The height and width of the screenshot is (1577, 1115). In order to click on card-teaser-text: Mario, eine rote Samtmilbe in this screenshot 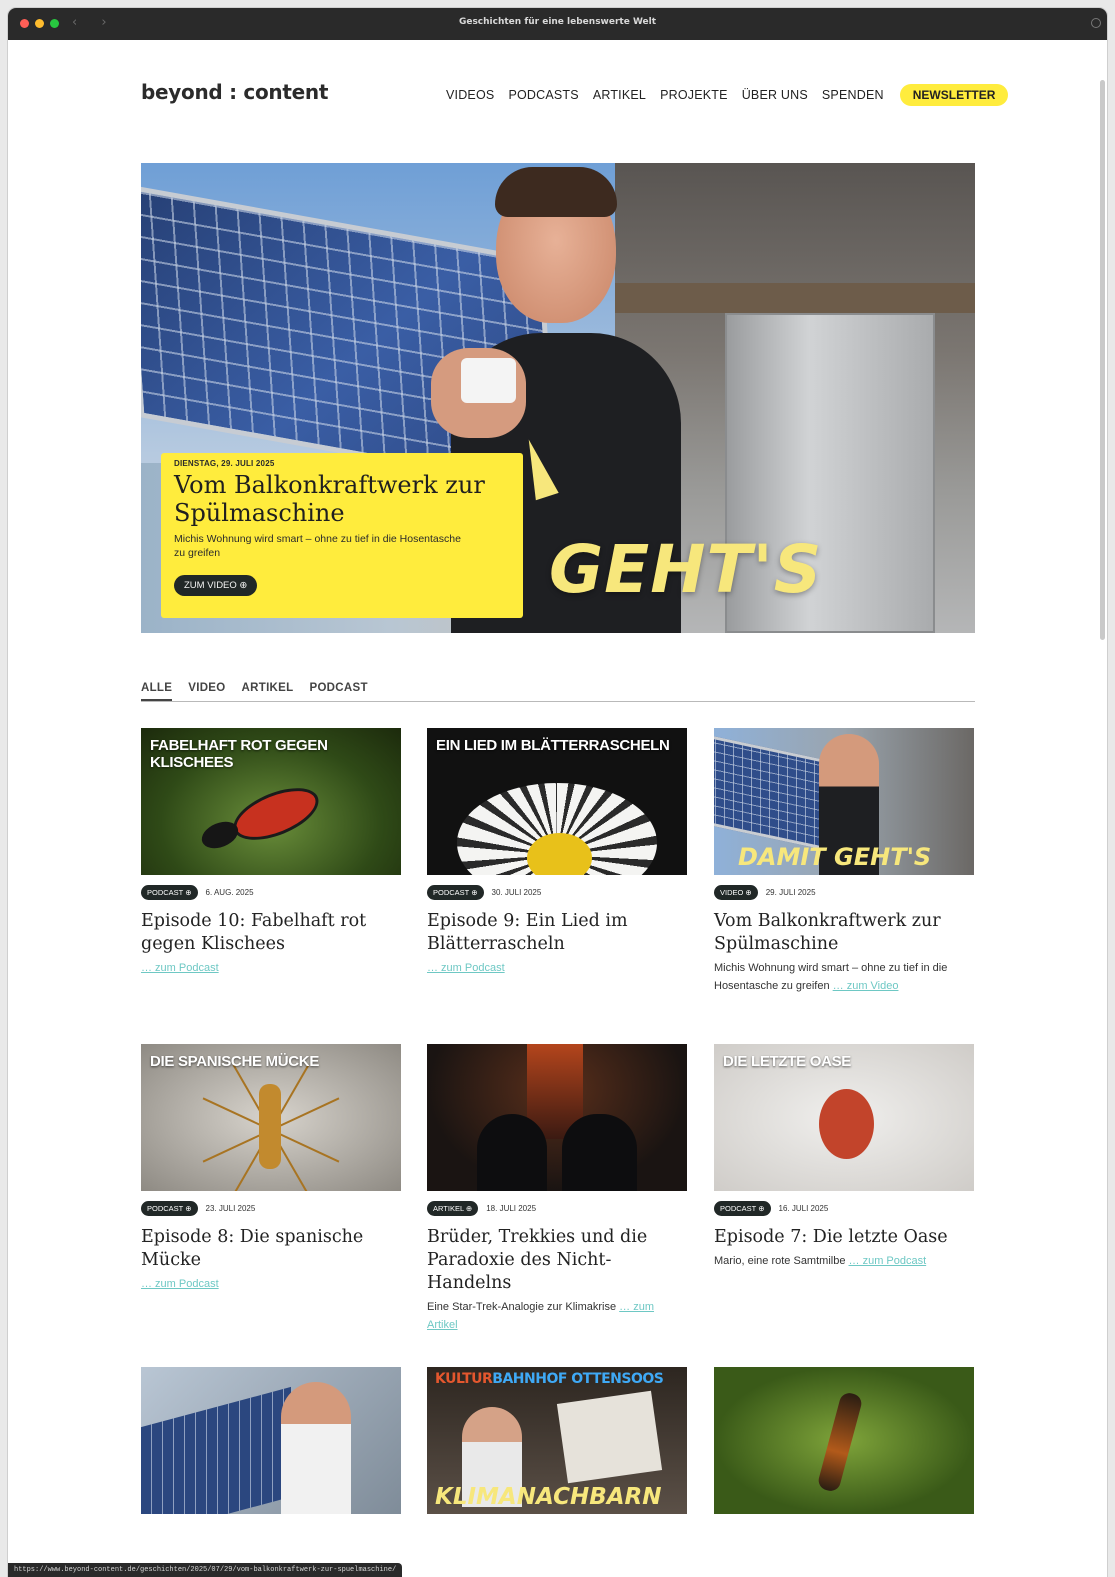, I will do `click(780, 1261)`.